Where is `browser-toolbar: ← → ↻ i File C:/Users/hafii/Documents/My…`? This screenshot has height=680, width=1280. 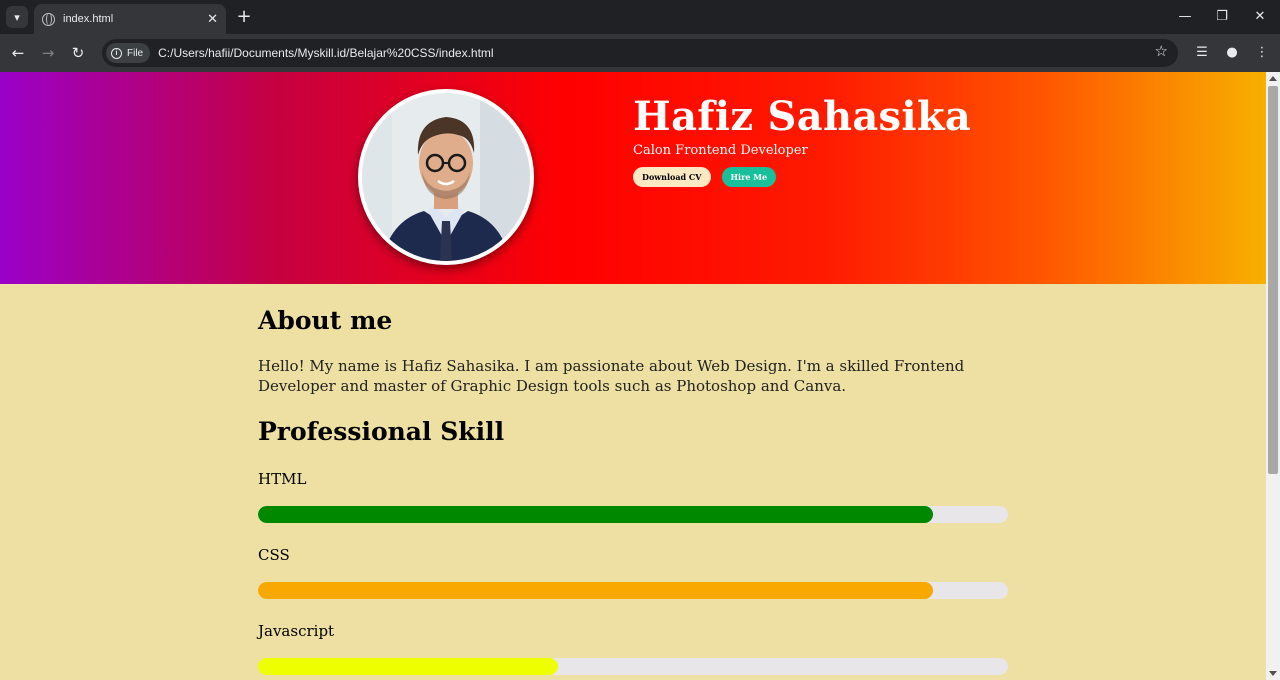 browser-toolbar: ← → ↻ i File C:/Users/hafii/Documents/My… is located at coordinates (640, 53).